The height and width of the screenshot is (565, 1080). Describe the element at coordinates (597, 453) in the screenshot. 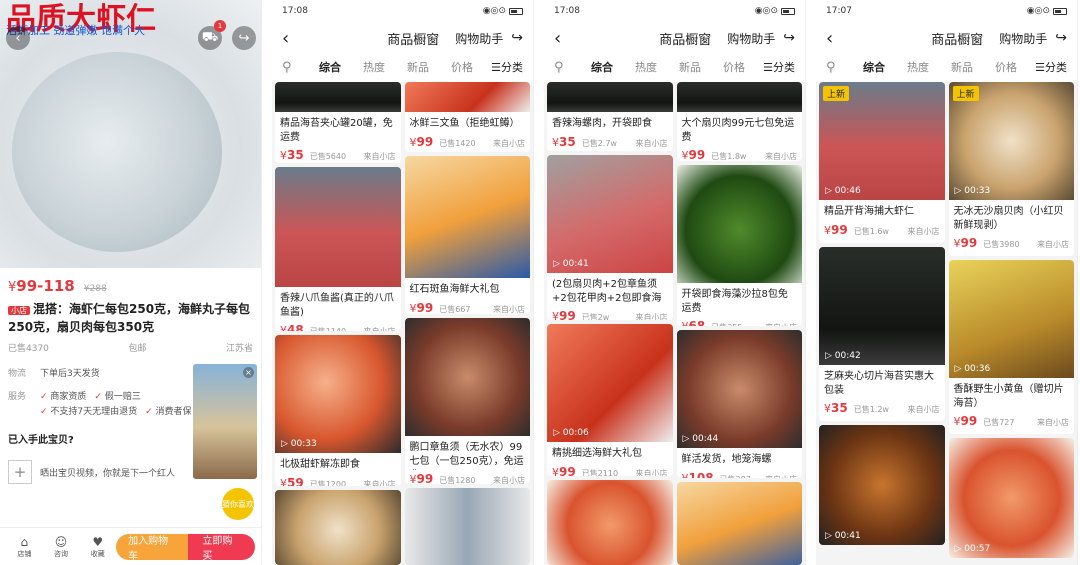

I see `product-name: 精挑细选海鲜大礼包` at that location.